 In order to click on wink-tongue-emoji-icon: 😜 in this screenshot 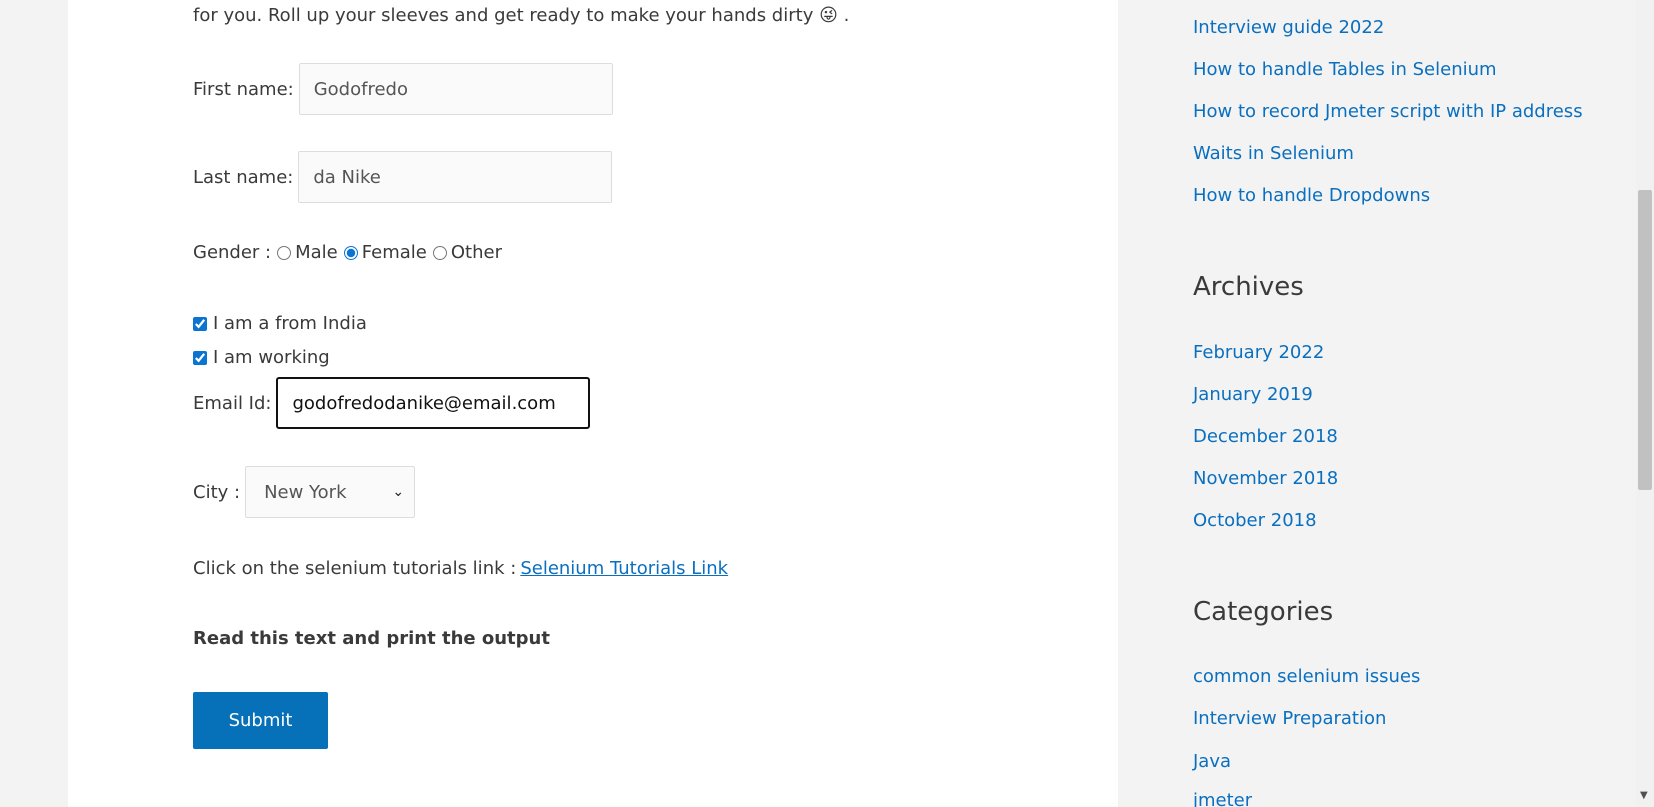, I will do `click(828, 15)`.